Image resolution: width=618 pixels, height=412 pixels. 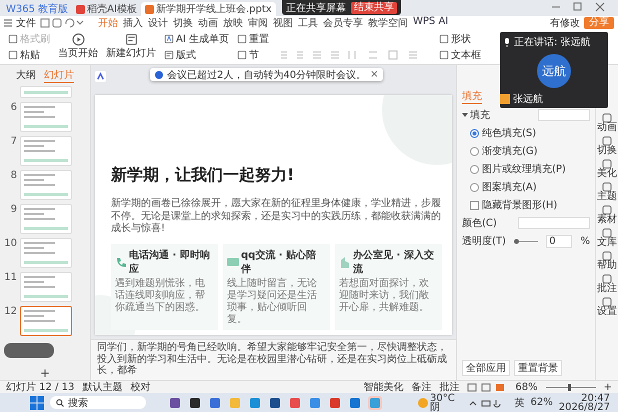 What do you see at coordinates (158, 23) in the screenshot?
I see `ribbon-tab: 设计` at bounding box center [158, 23].